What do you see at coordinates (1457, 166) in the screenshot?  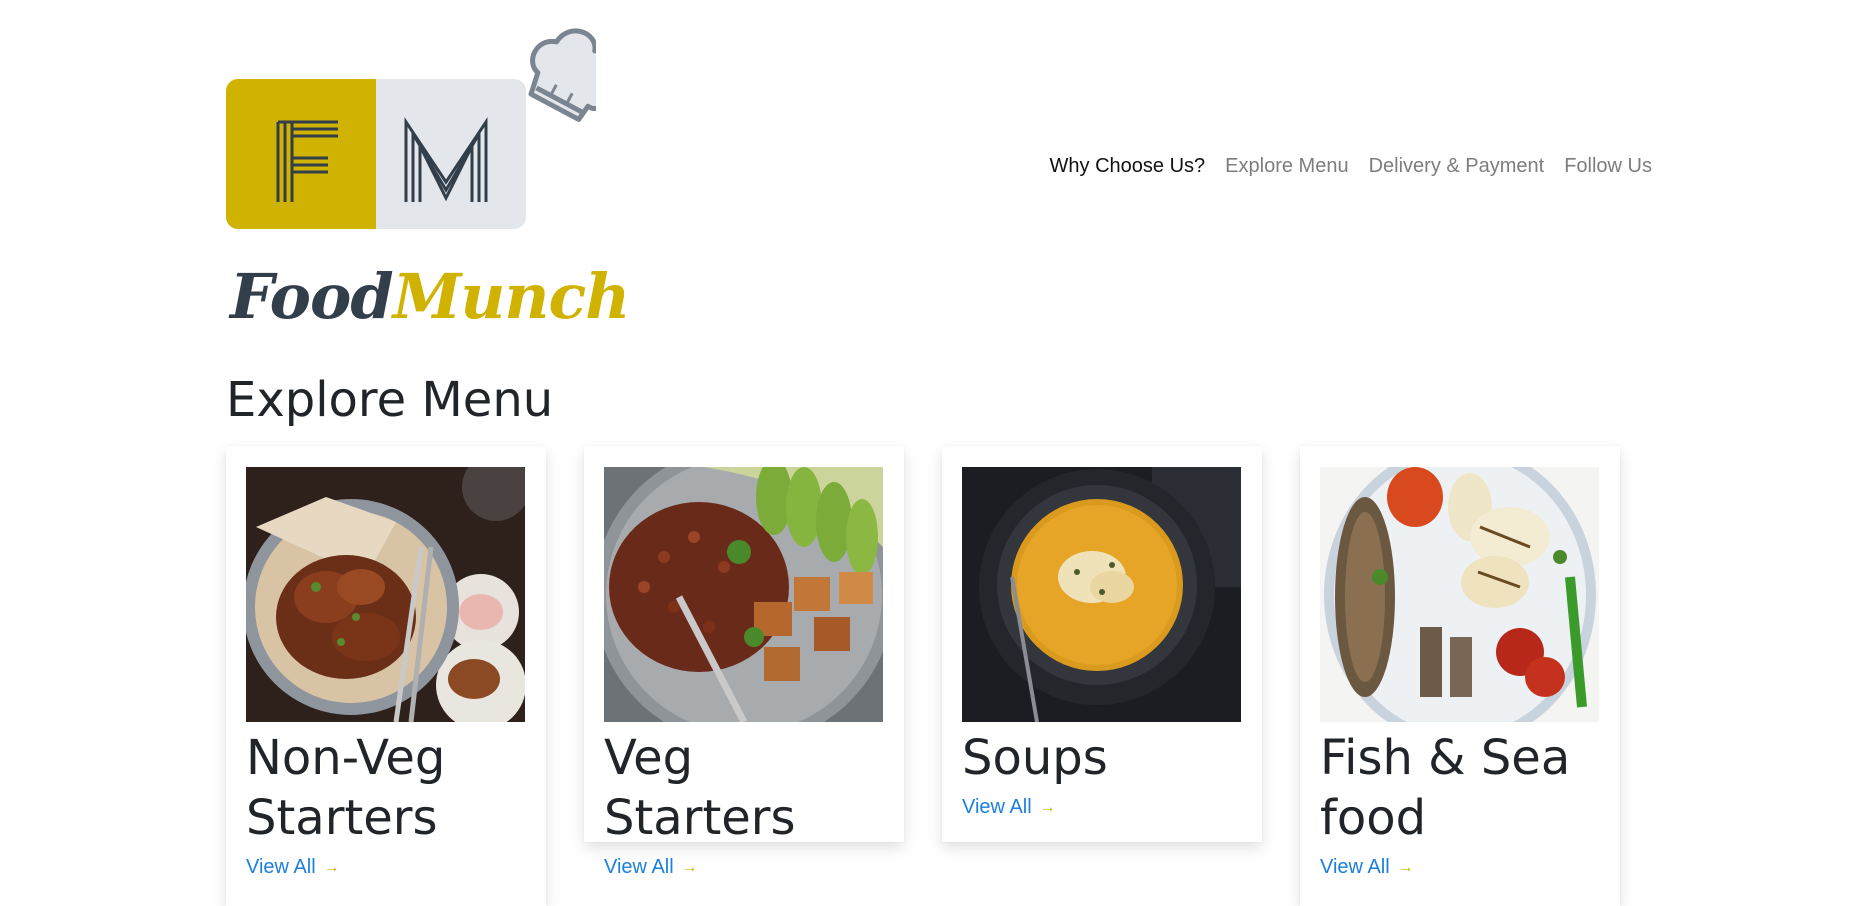 I see `nav-delivery-payment: Delivery & Payment` at bounding box center [1457, 166].